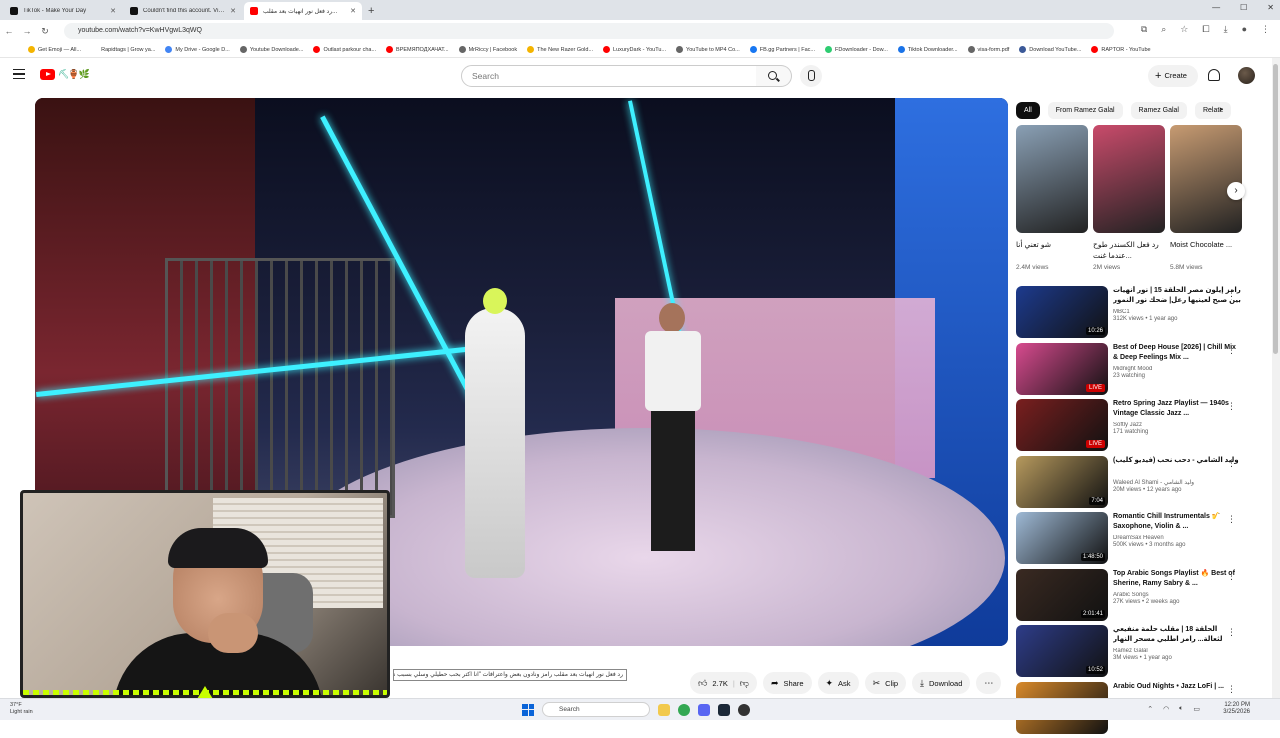  Describe the element at coordinates (19, 74) in the screenshot. I see `hamburger-menu-icon` at that location.